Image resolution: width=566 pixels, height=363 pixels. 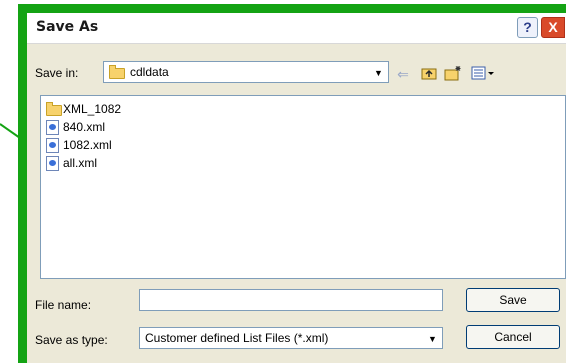 I want to click on save-in-combo: cdldata ▼, so click(x=246, y=72).